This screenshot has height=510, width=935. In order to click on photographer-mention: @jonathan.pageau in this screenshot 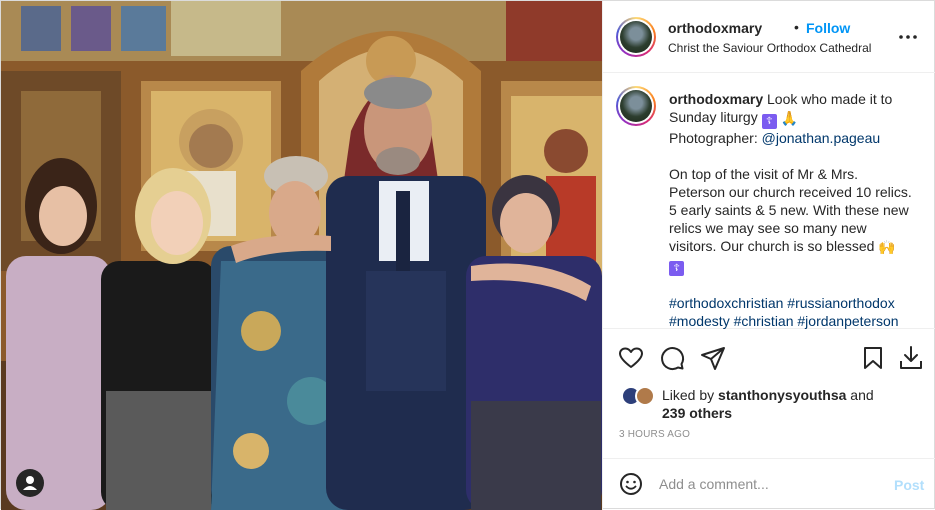, I will do `click(821, 138)`.